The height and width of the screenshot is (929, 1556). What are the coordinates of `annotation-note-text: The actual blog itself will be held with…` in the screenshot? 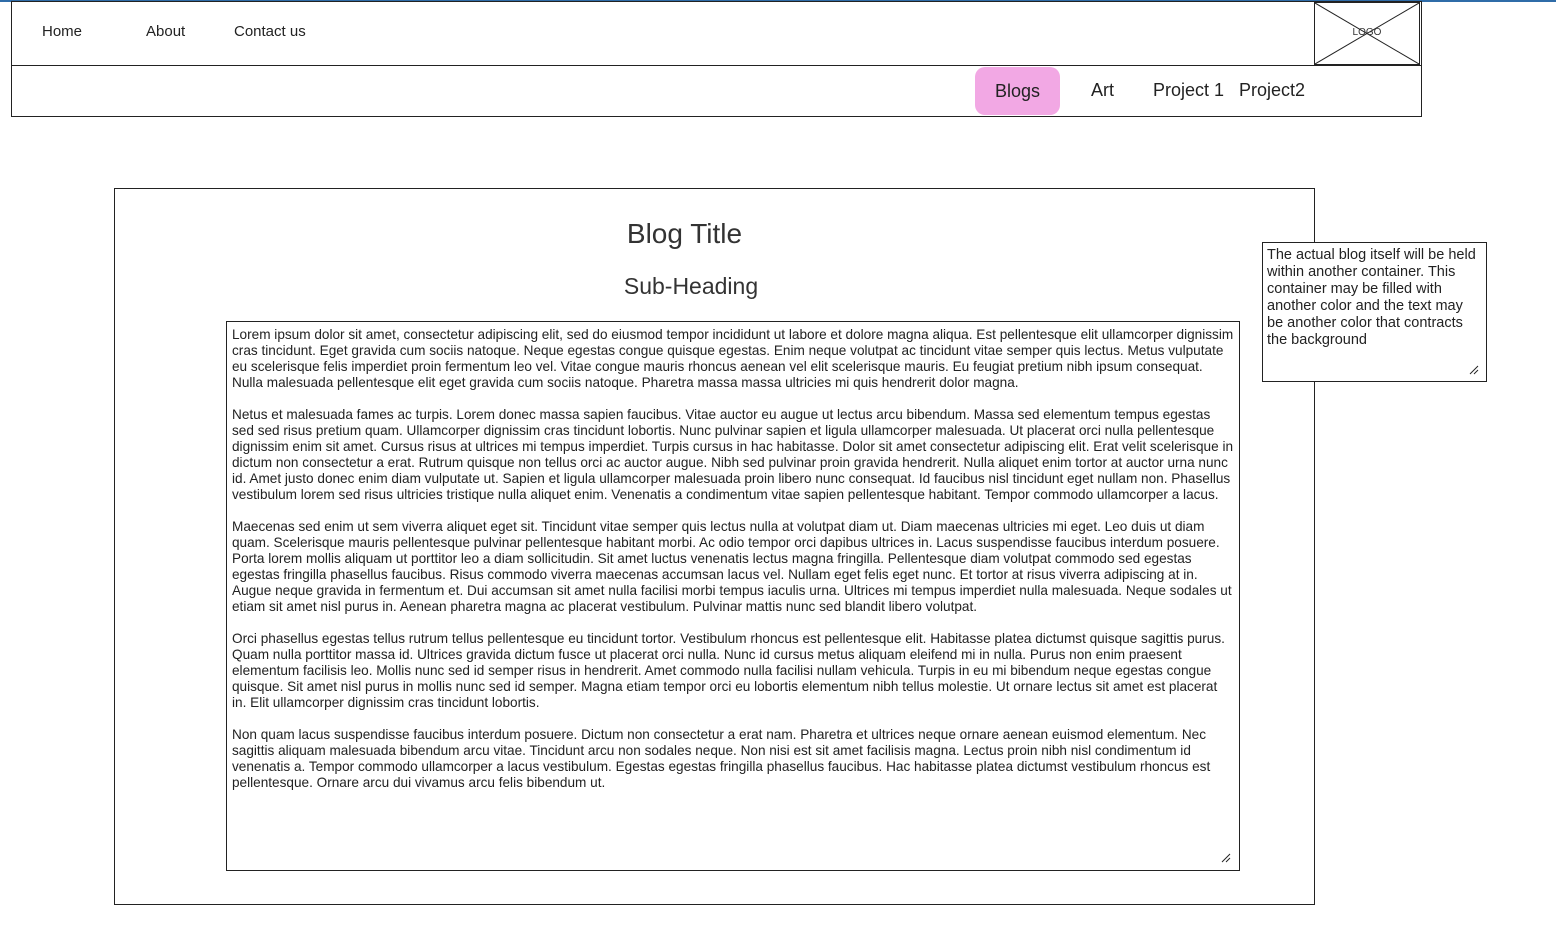 It's located at (1371, 297).